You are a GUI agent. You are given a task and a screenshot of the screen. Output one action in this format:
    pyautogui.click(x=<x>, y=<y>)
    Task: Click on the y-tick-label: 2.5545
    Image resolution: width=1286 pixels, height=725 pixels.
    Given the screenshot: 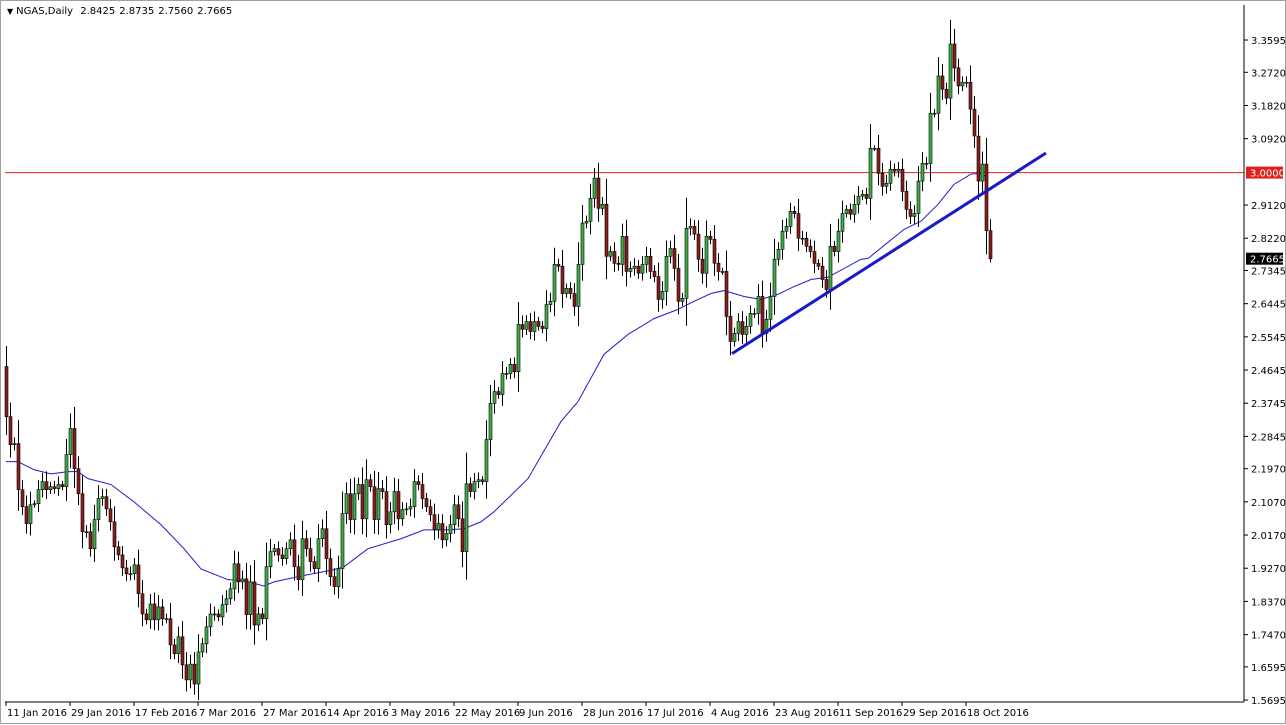 What is the action you would take?
    pyautogui.click(x=1268, y=338)
    